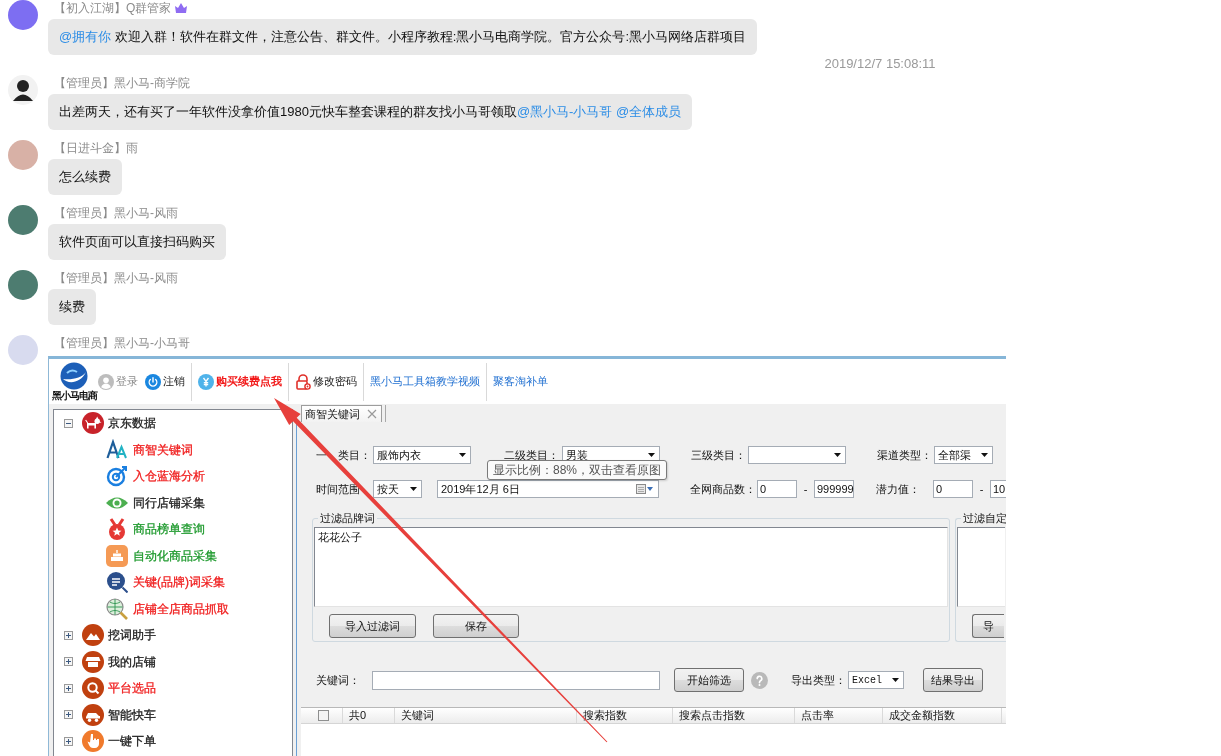  Describe the element at coordinates (74, 395) in the screenshot. I see `logo-text: 黑小马电商` at that location.